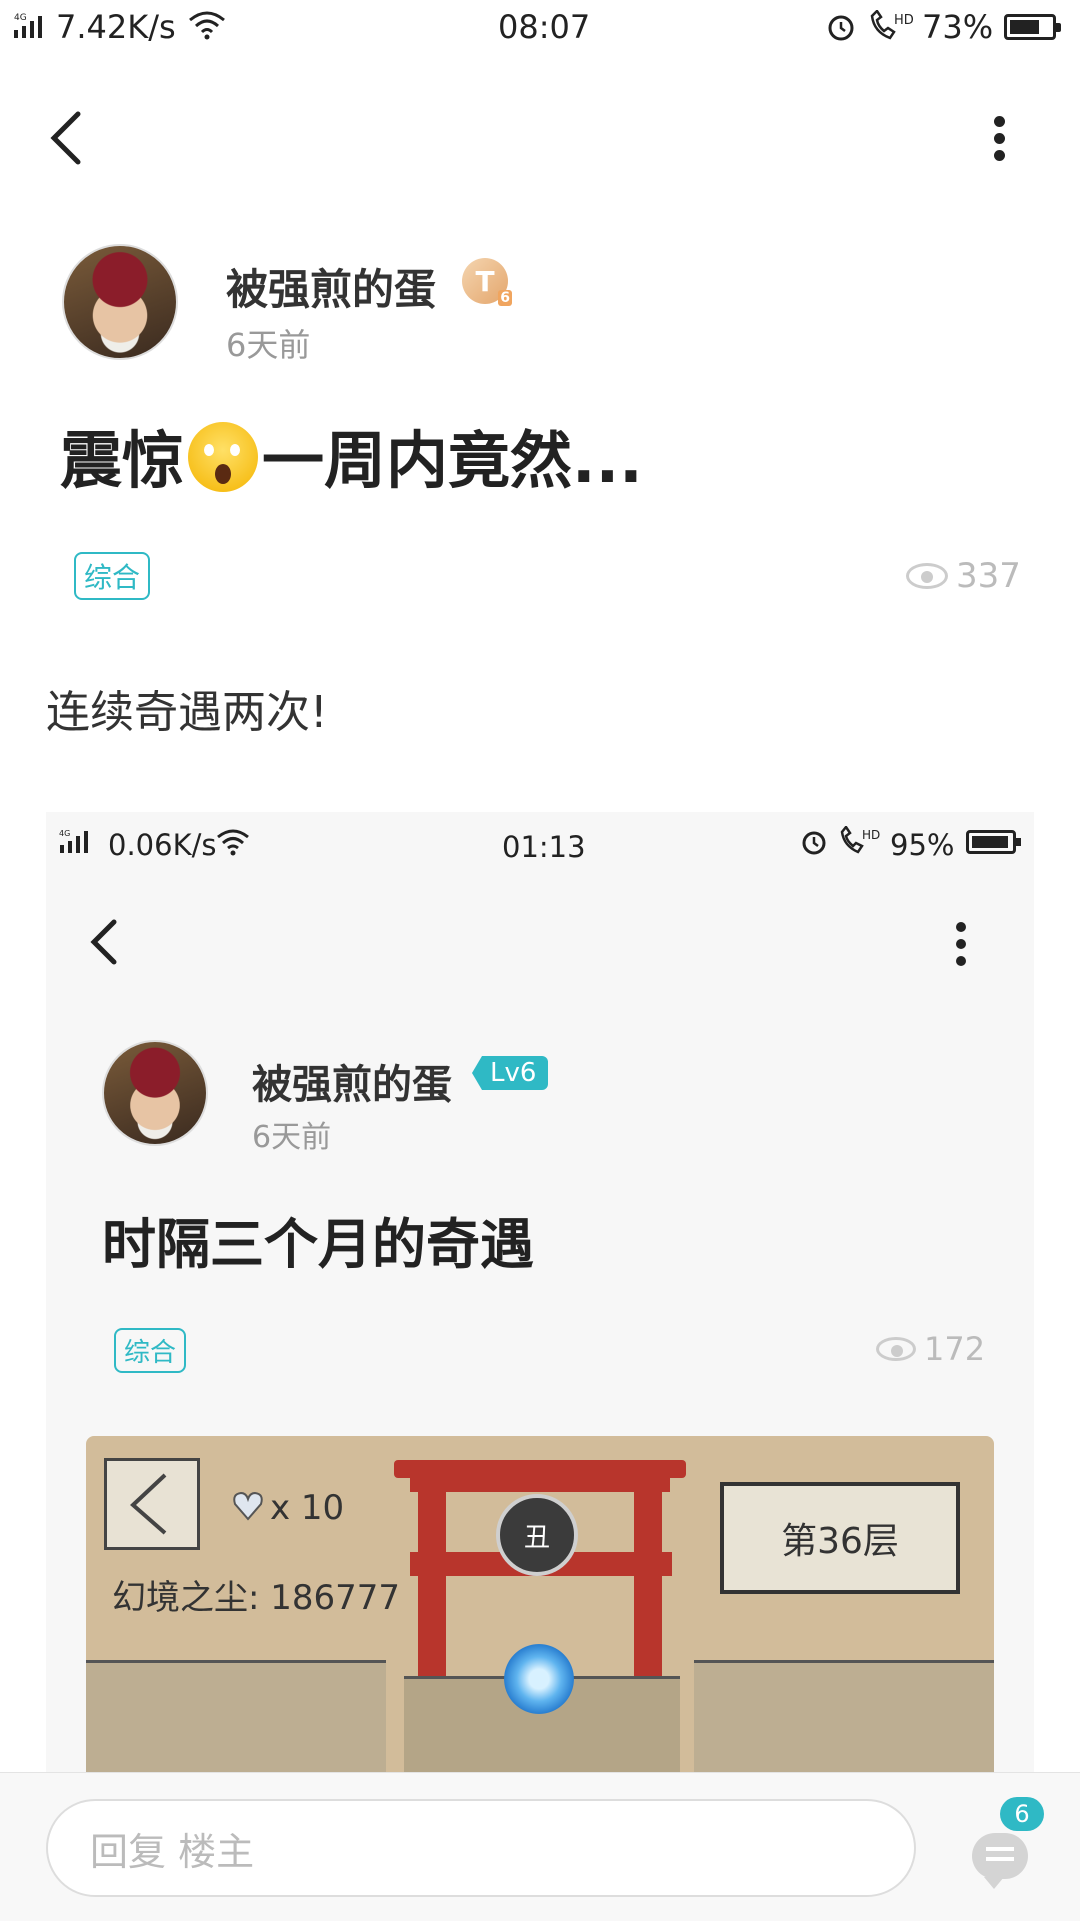 The image size is (1080, 1921). Describe the element at coordinates (539, 1679) in the screenshot. I see `portal-icon` at that location.